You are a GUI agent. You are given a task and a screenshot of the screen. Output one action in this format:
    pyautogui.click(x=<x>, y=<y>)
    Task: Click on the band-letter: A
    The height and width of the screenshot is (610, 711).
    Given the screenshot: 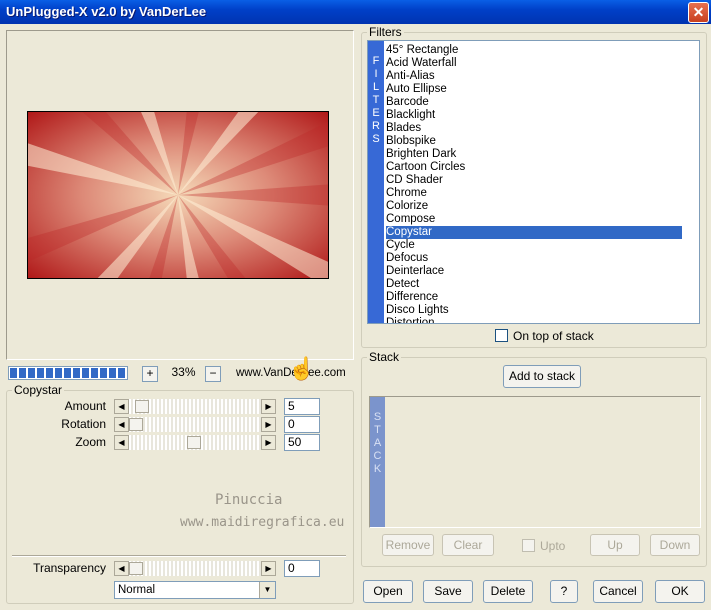 What is the action you would take?
    pyautogui.click(x=377, y=443)
    